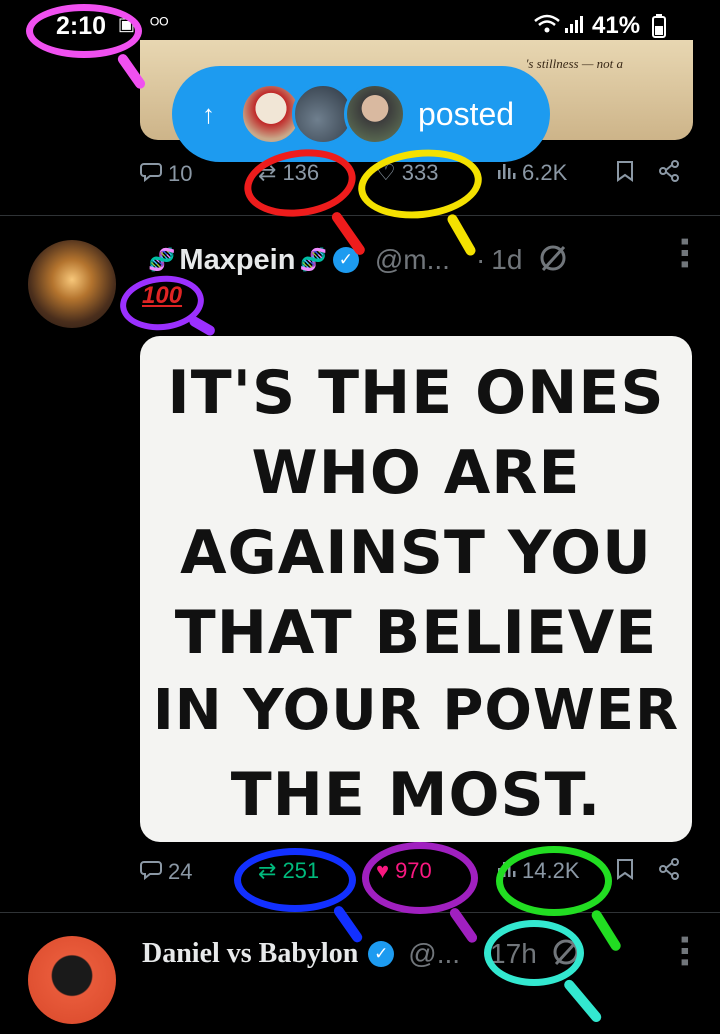 The image size is (720, 1034). Describe the element at coordinates (575, 26) in the screenshot. I see `signal-icon` at that location.